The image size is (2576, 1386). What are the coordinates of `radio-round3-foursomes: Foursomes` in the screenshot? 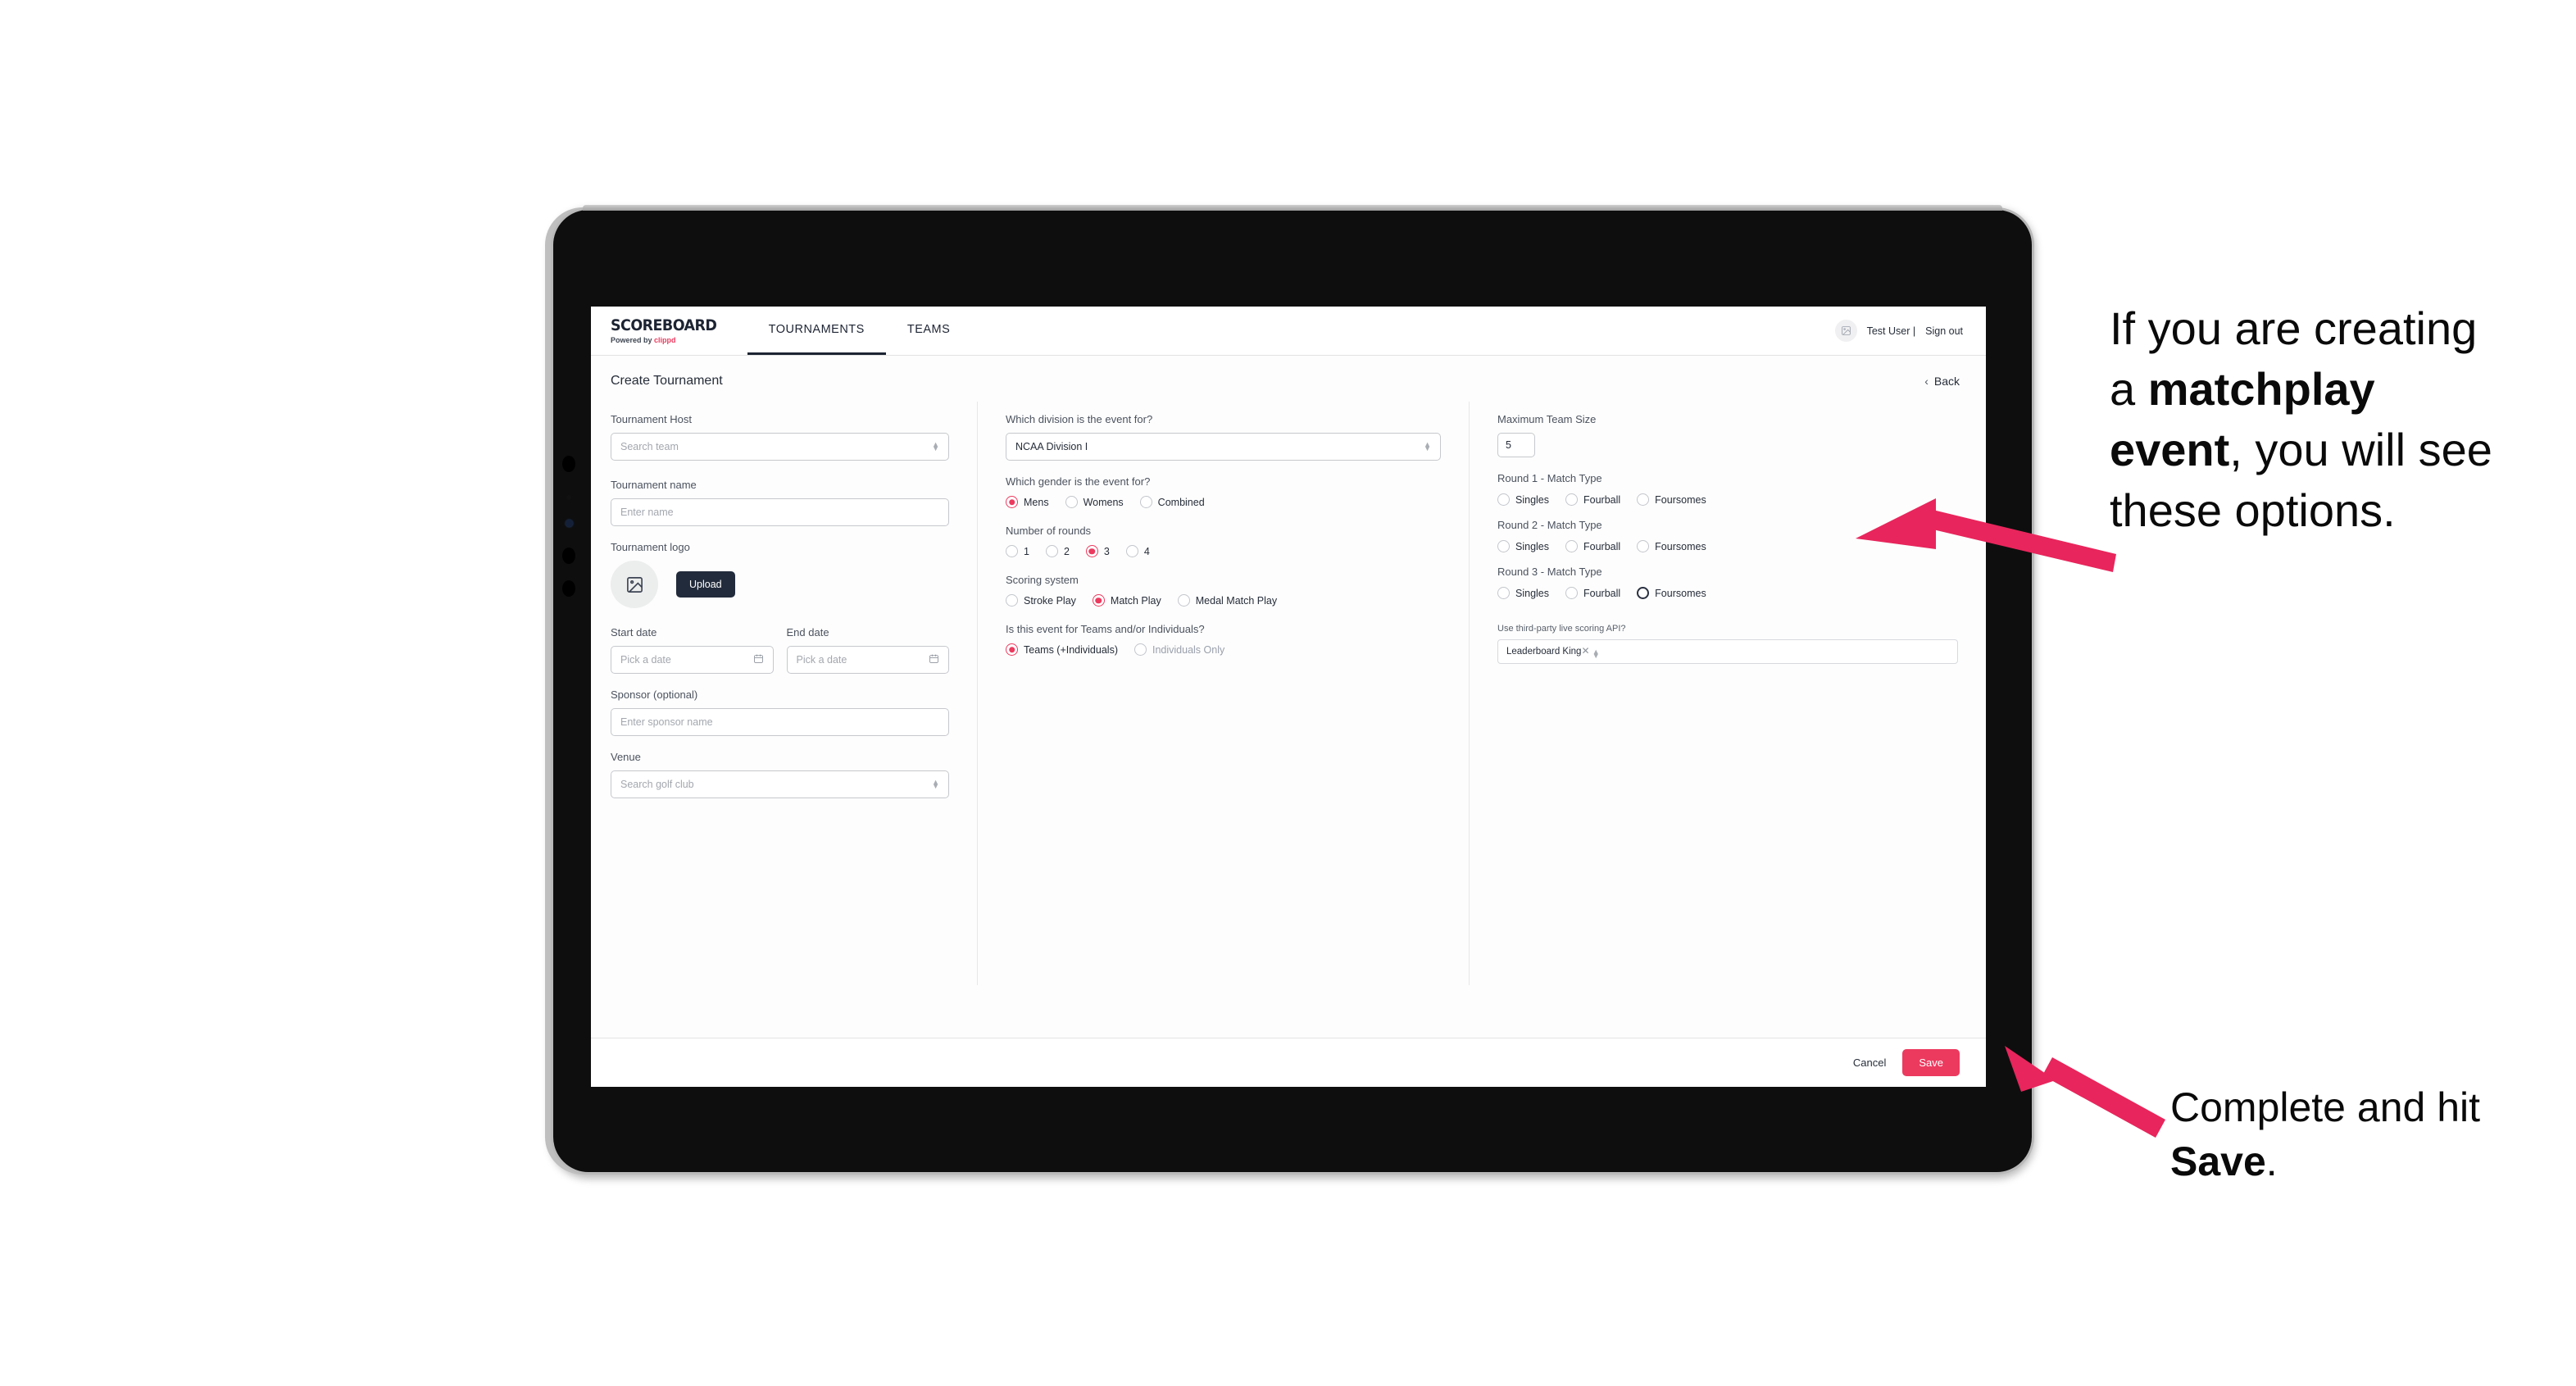 It's located at (1671, 593).